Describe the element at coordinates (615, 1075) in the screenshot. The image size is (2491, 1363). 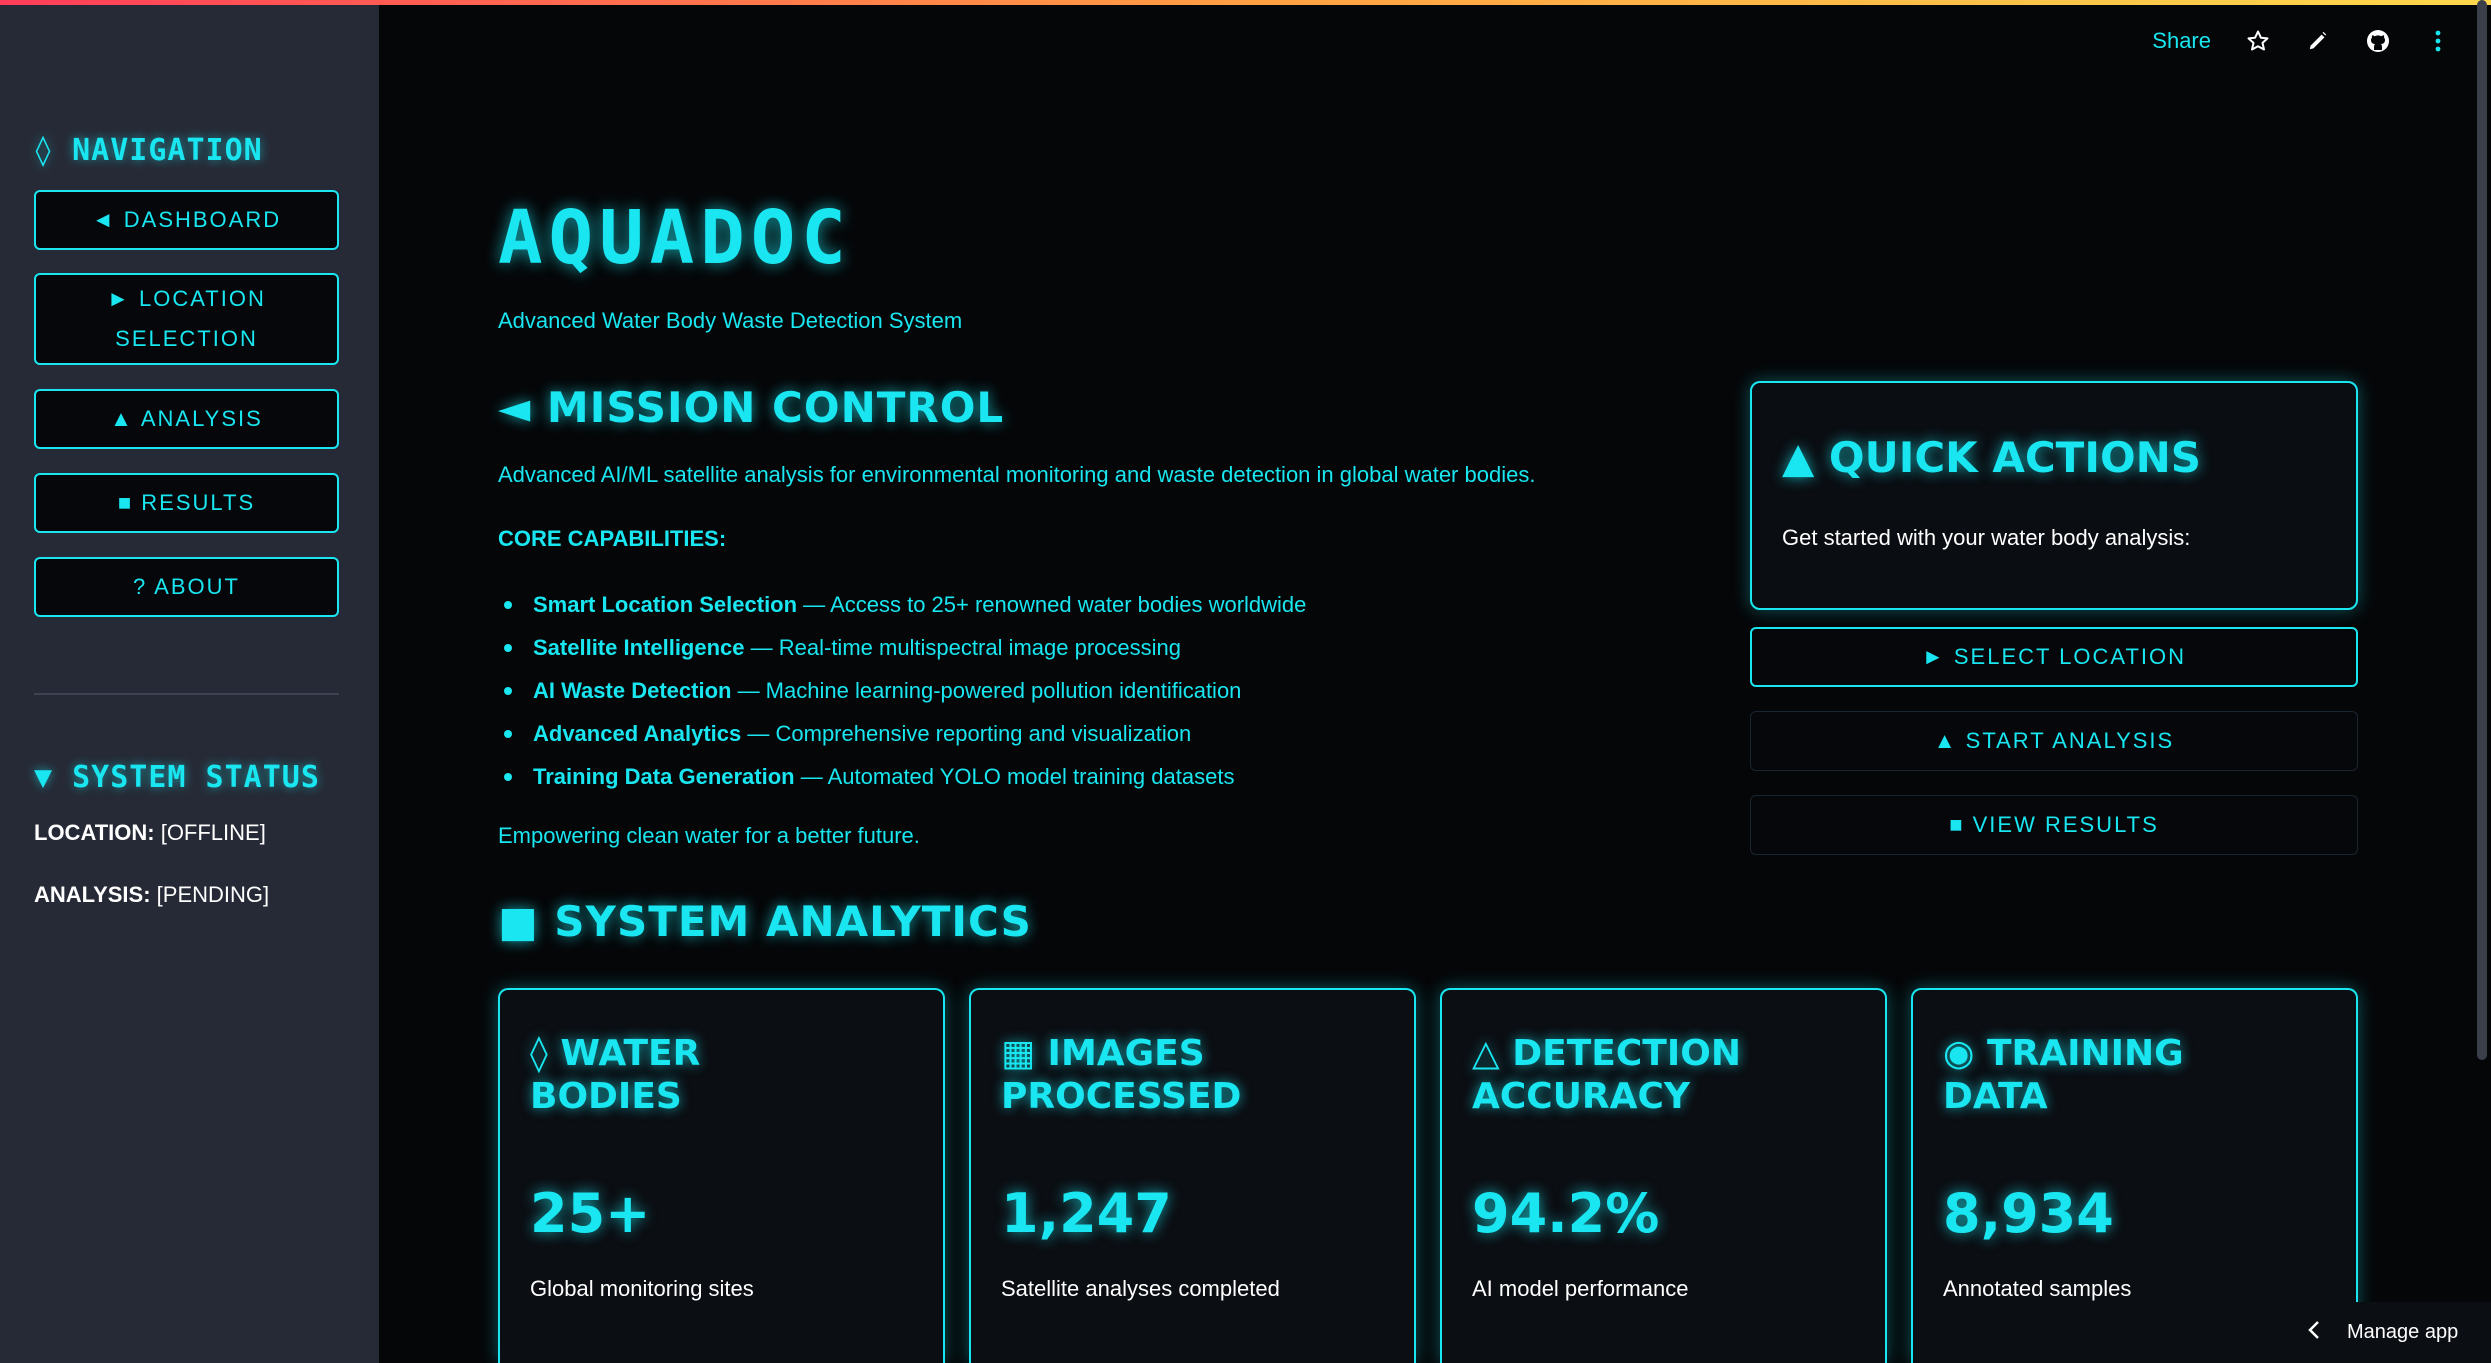
I see `metric-title: ◊ WATER BODIES` at that location.